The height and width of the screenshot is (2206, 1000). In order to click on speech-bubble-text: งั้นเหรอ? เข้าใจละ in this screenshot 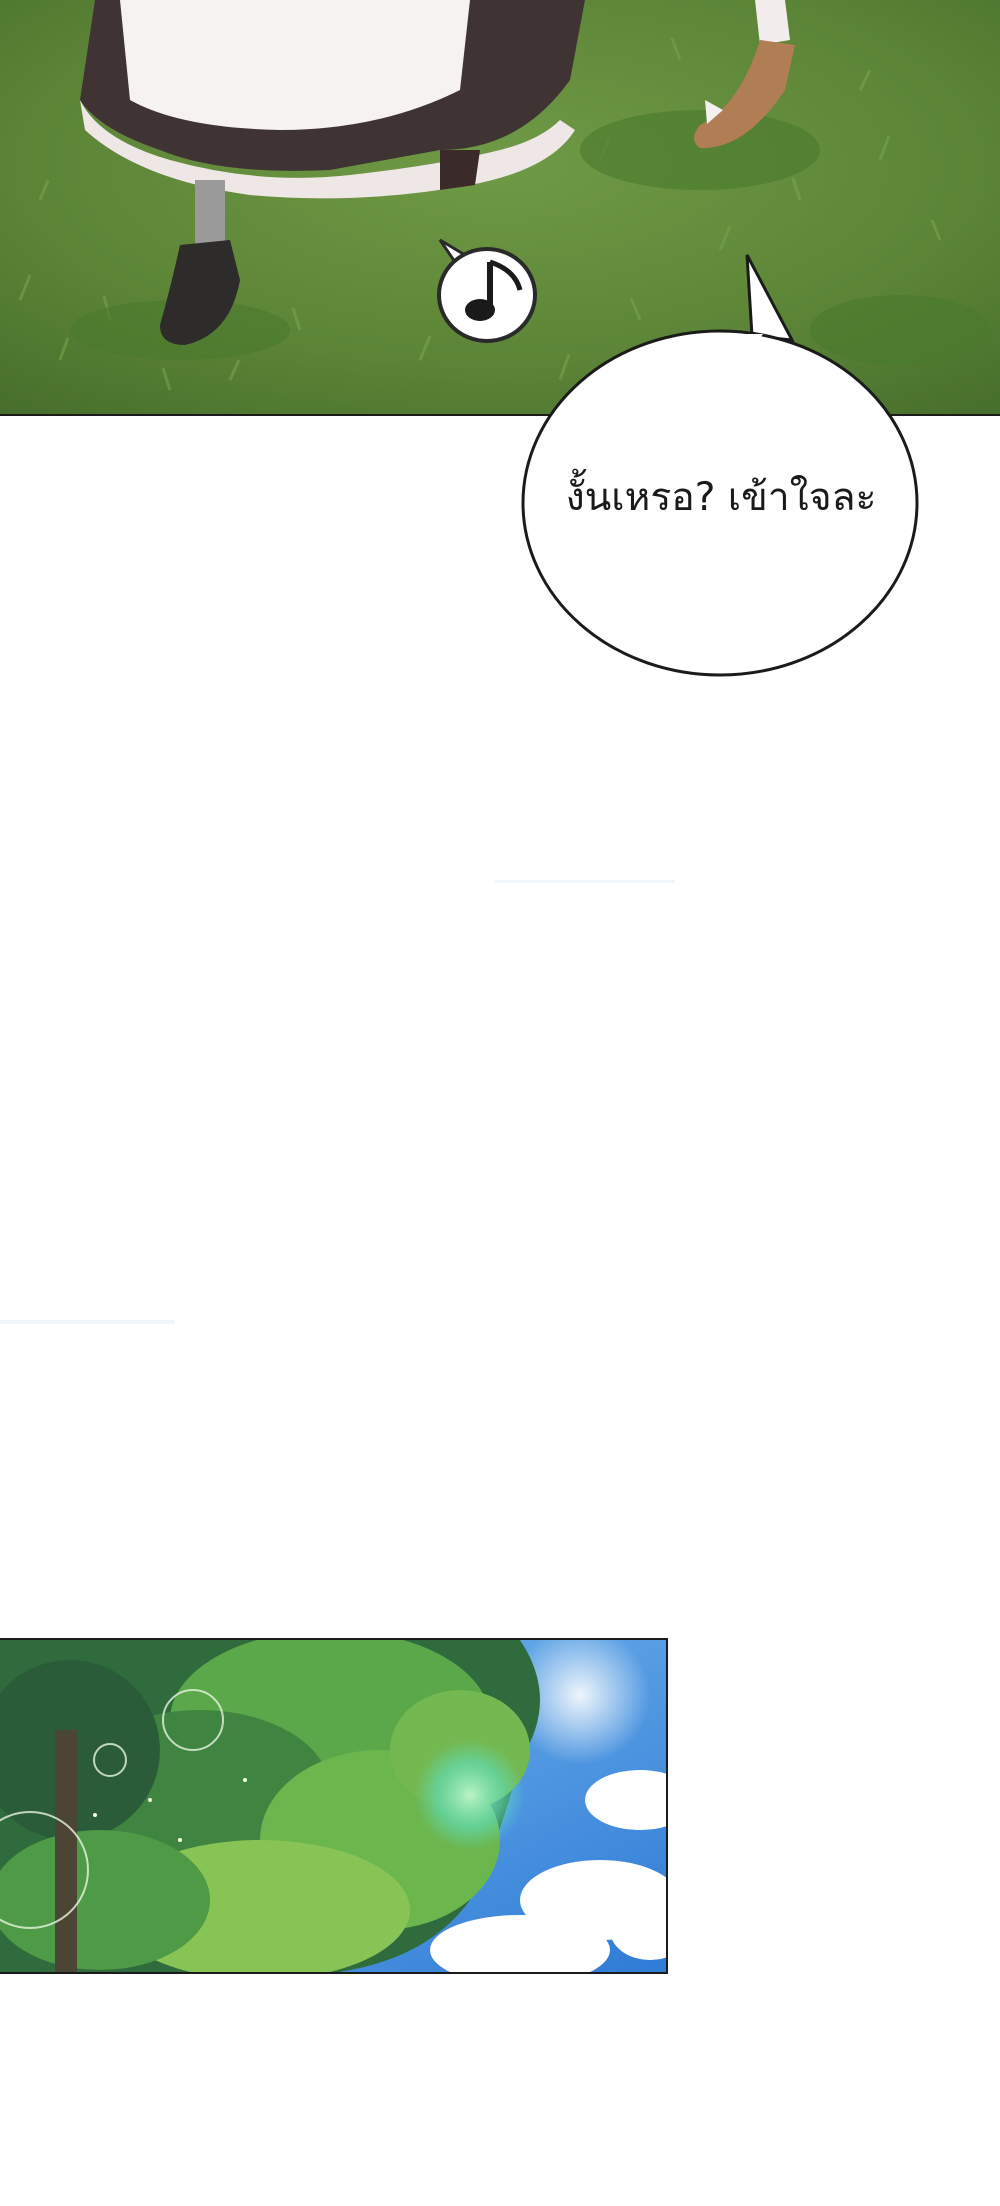, I will do `click(721, 497)`.